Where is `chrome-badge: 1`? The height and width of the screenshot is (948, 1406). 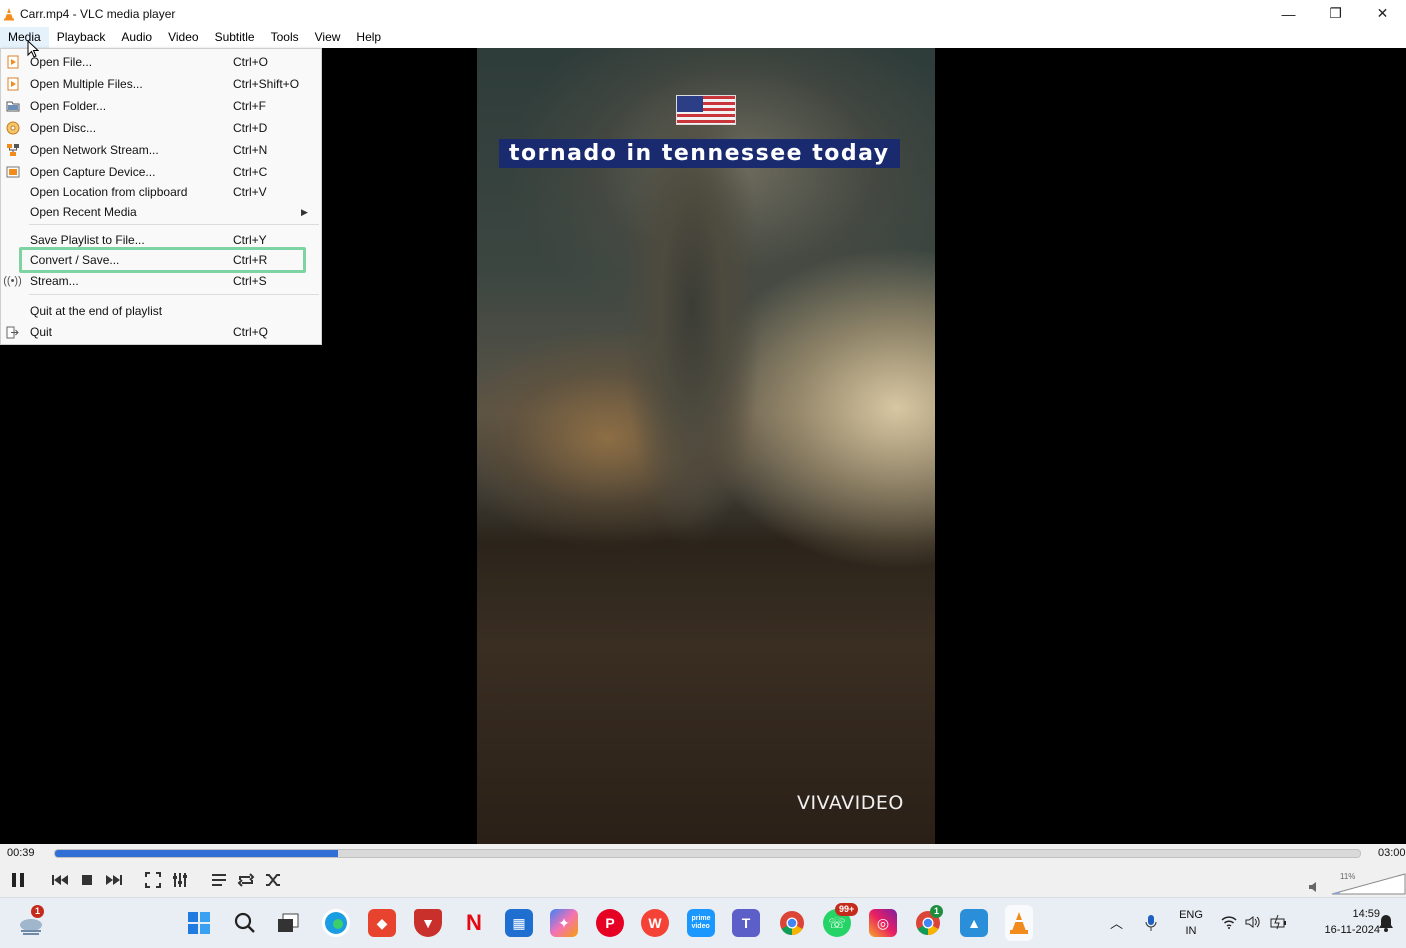 chrome-badge: 1 is located at coordinates (937, 911).